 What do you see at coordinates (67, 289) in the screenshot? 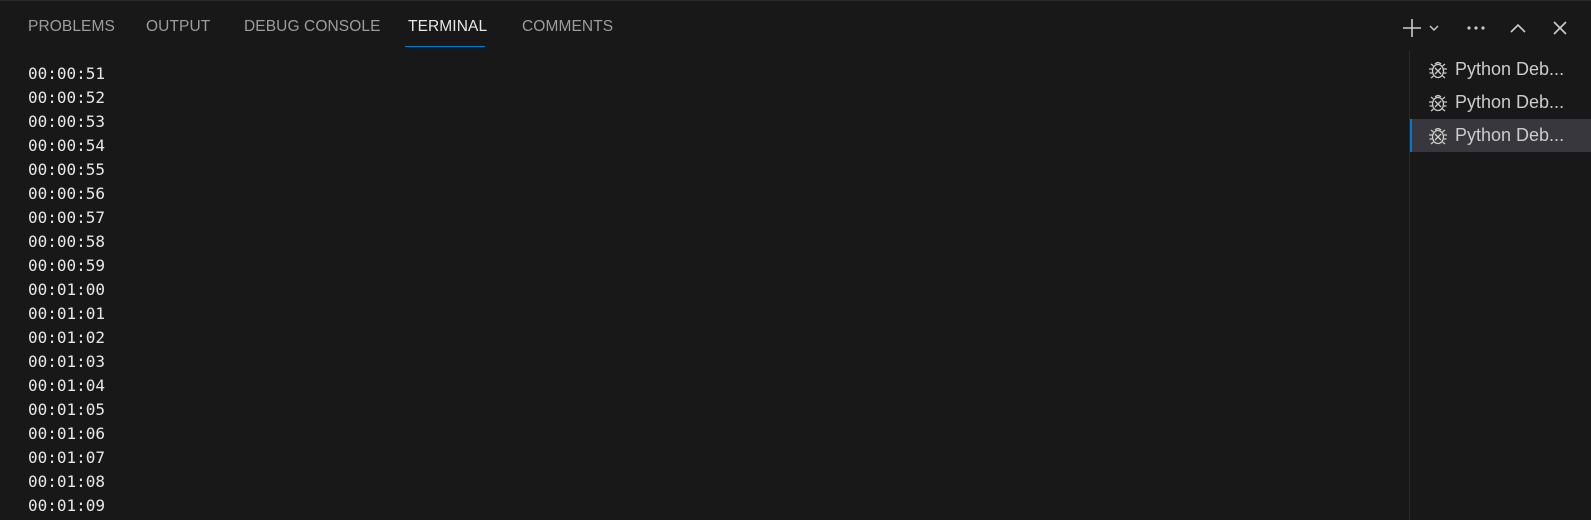
I see `terminal-line: 00:01:00` at bounding box center [67, 289].